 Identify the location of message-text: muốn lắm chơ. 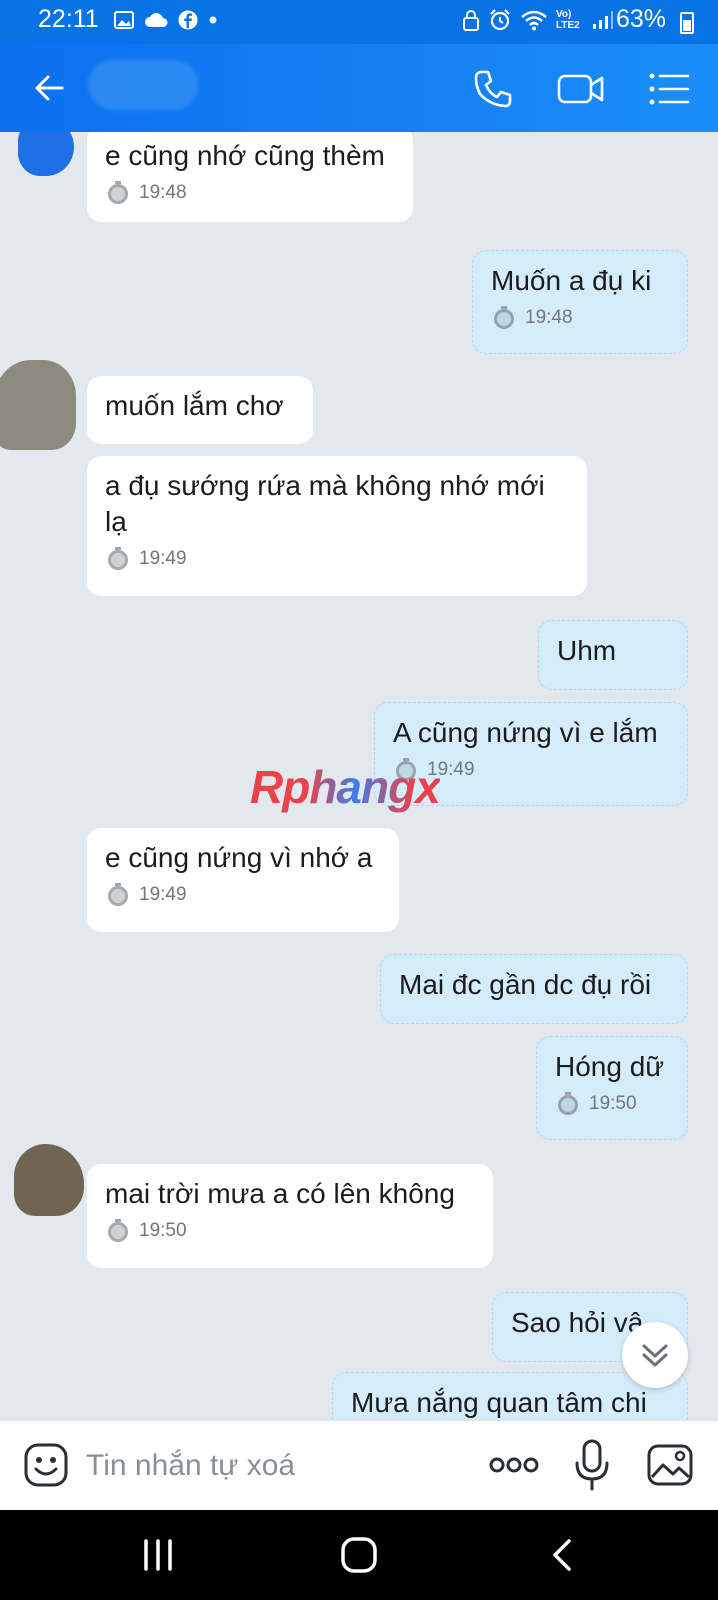
(194, 405).